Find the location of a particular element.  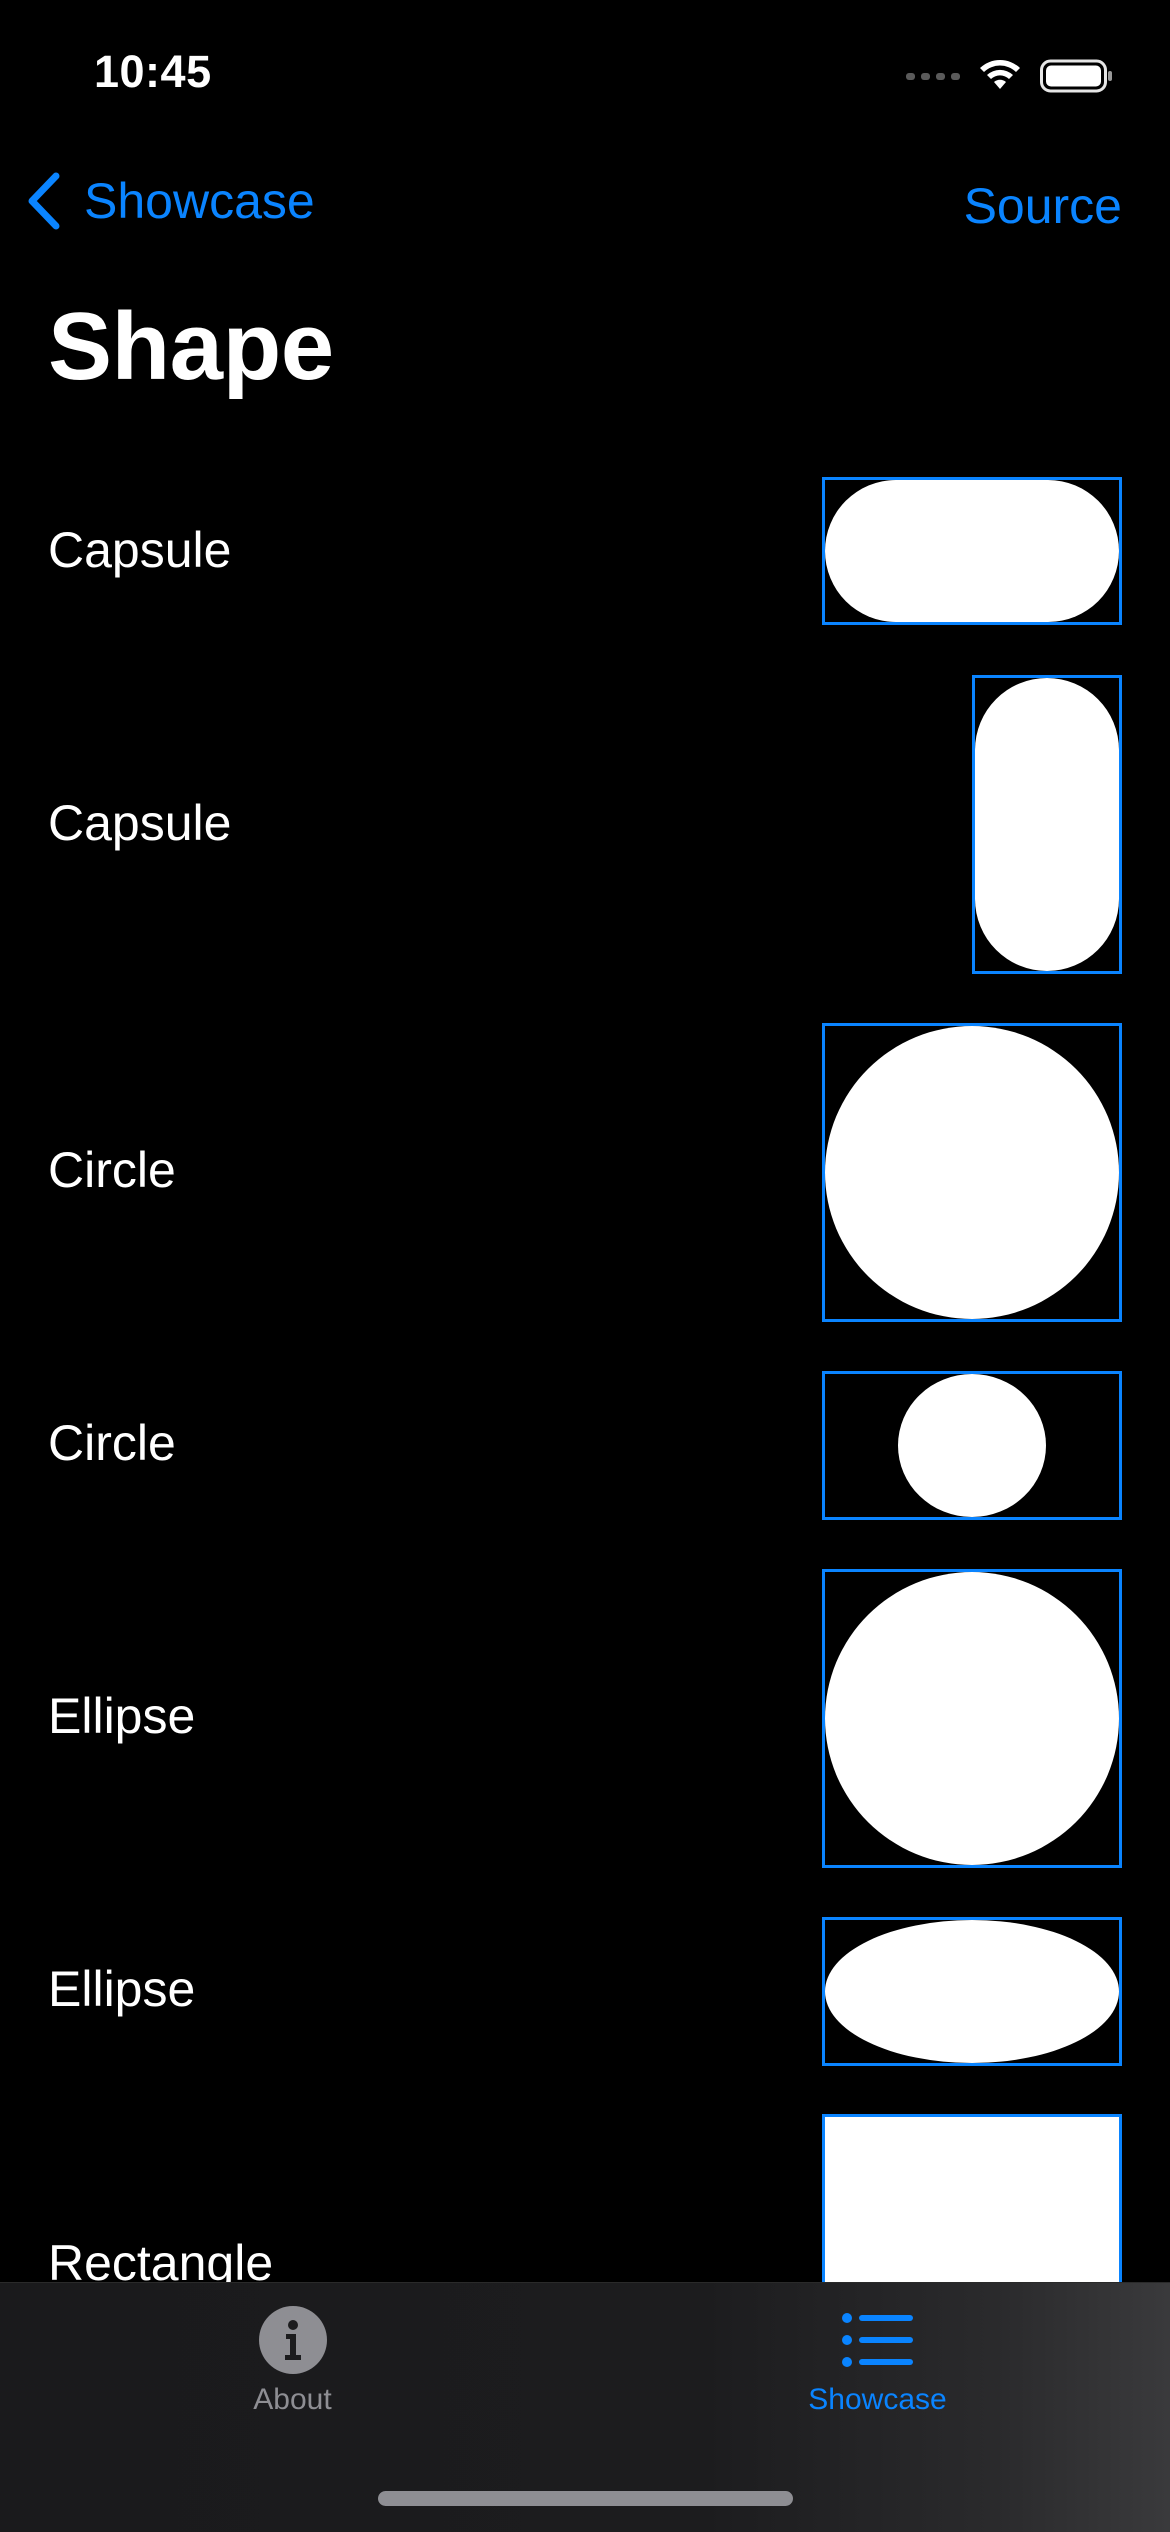

battery-icon is located at coordinates (1076, 76).